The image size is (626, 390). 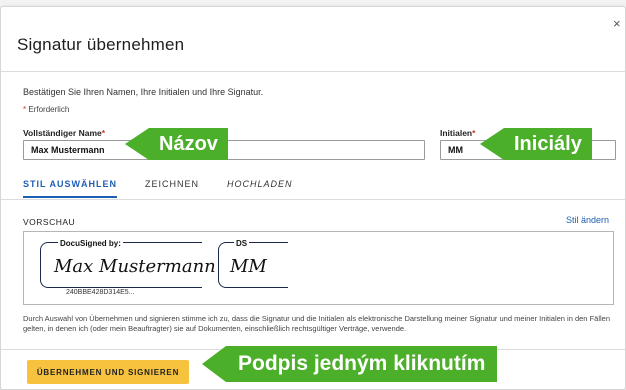 I want to click on callout-name: Názov, so click(x=176, y=144).